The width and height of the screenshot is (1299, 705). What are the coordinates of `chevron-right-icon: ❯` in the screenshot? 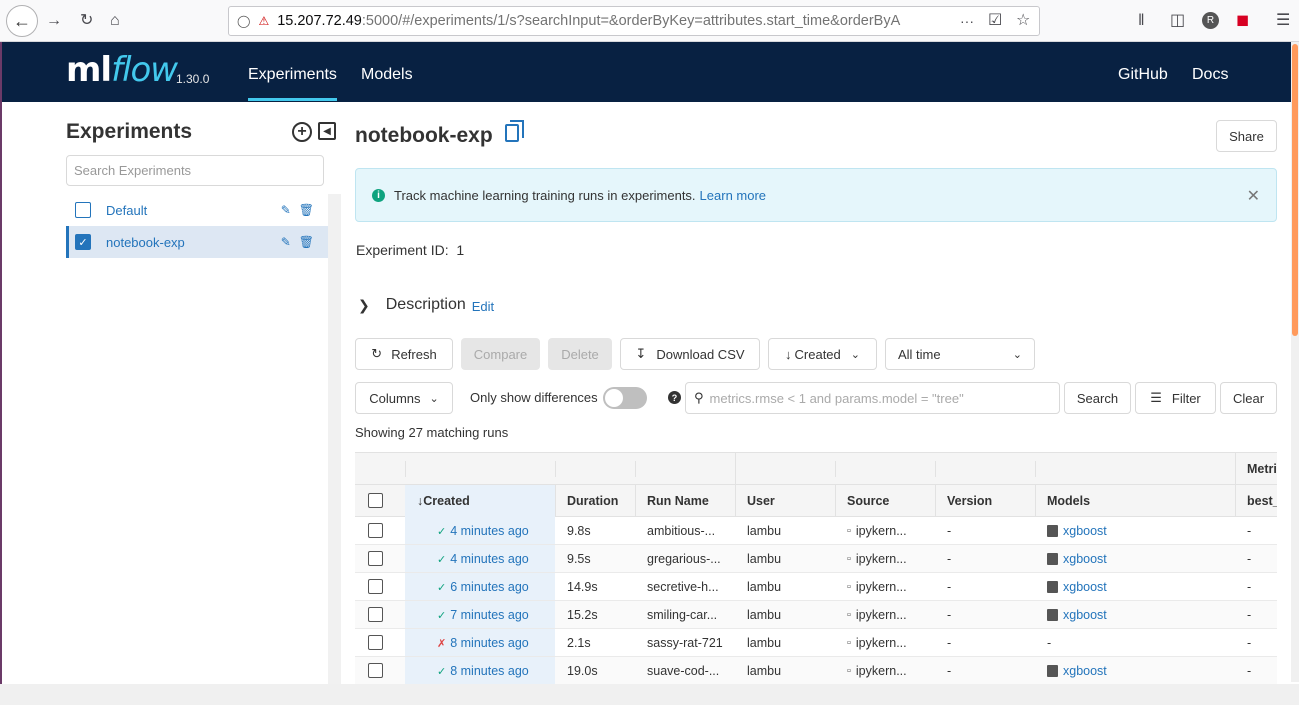 It's located at (364, 305).